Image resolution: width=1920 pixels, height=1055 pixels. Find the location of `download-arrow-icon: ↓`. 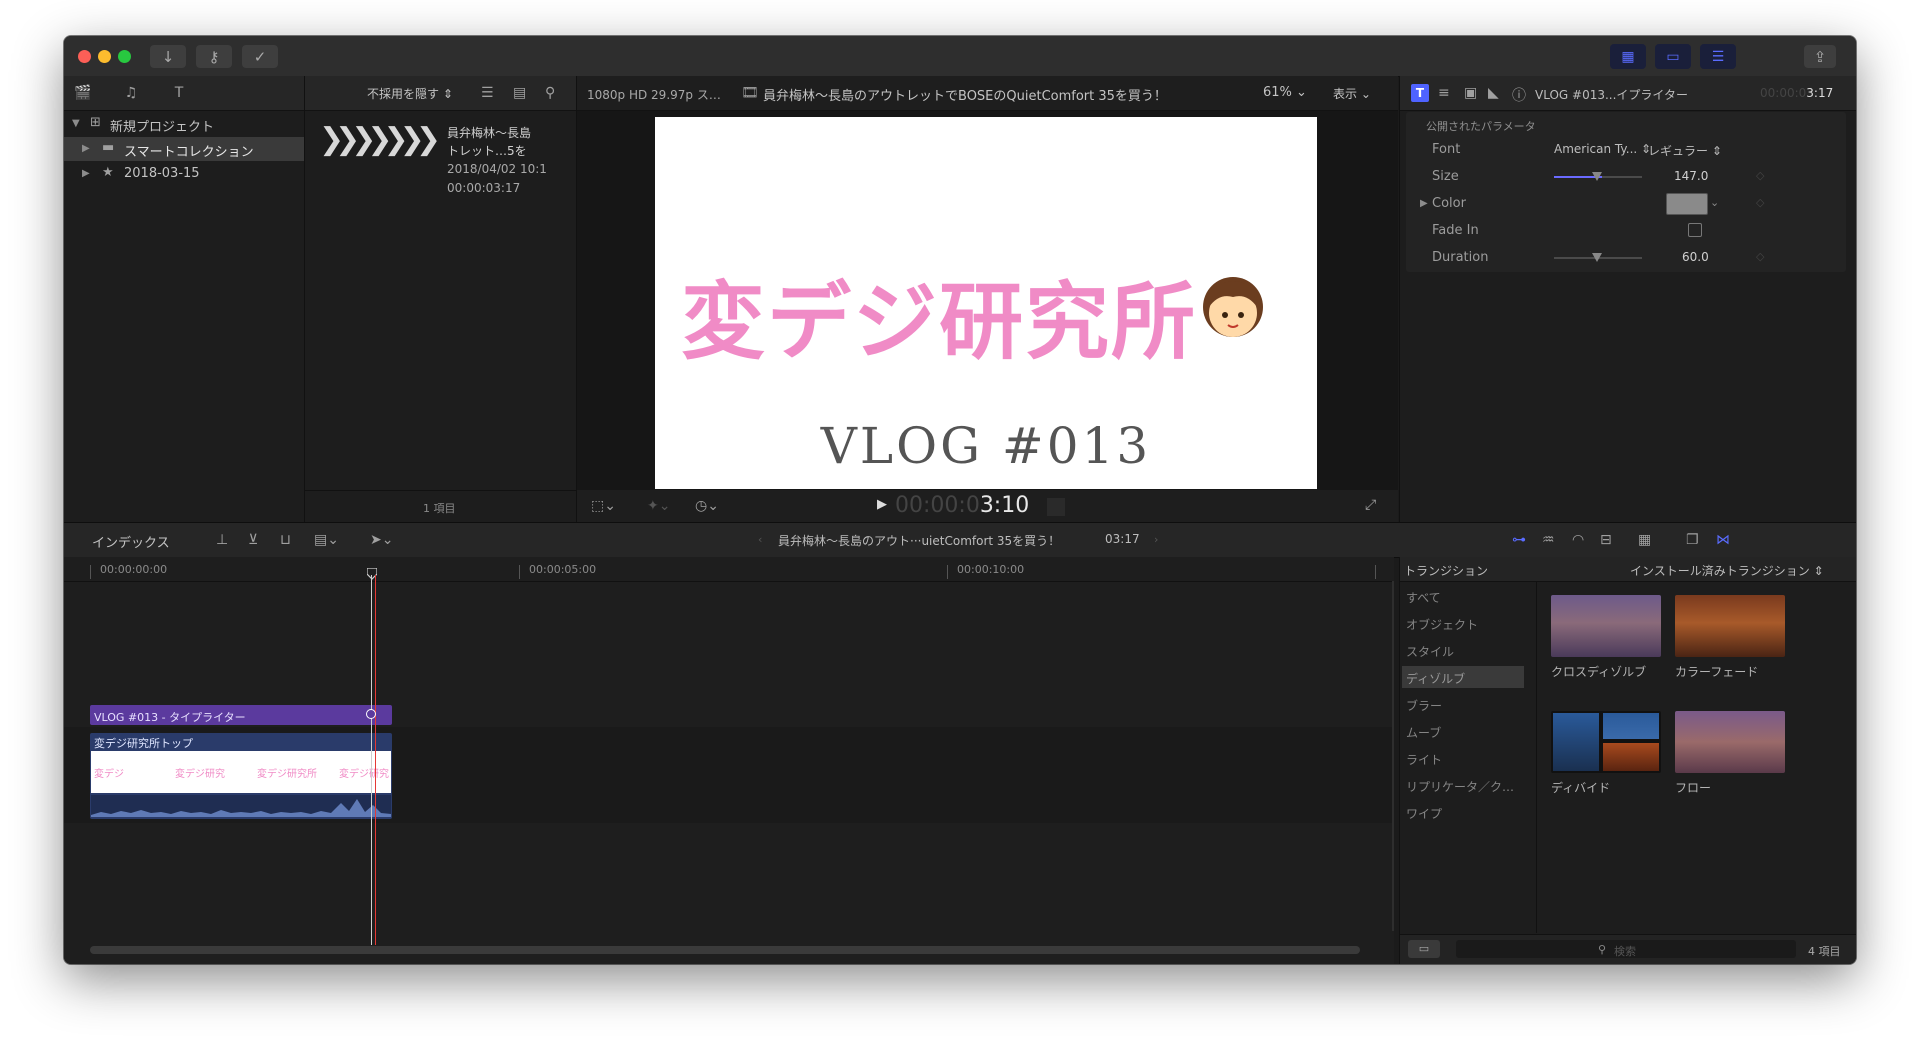

download-arrow-icon: ↓ is located at coordinates (168, 56).